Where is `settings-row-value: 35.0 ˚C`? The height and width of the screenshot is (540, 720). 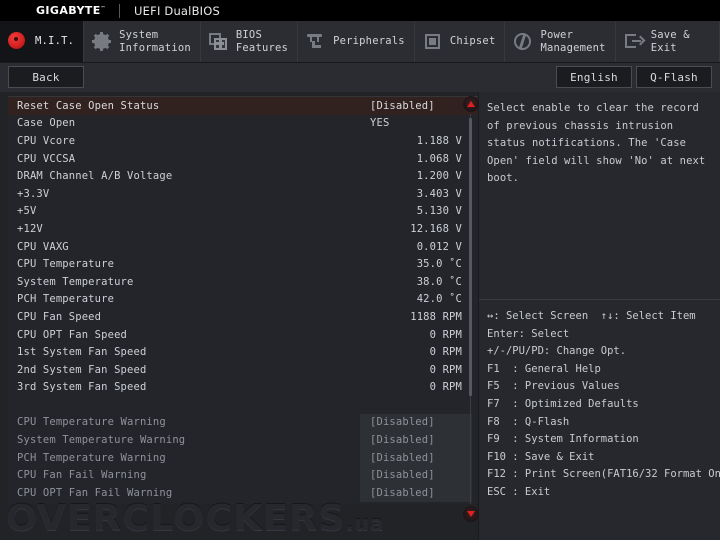 settings-row-value: 35.0 ˚C is located at coordinates (439, 264).